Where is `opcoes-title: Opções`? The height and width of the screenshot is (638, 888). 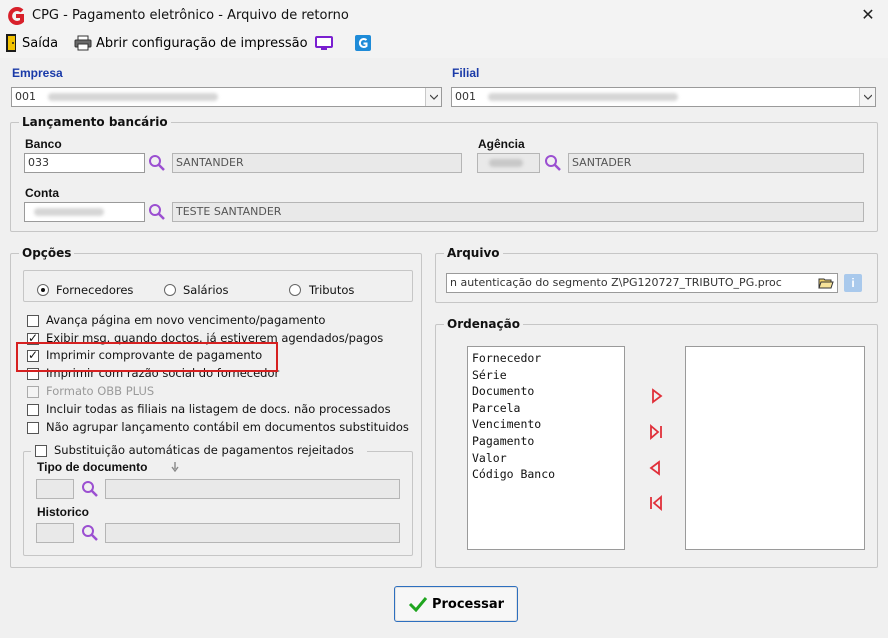 opcoes-title: Opções is located at coordinates (47, 253).